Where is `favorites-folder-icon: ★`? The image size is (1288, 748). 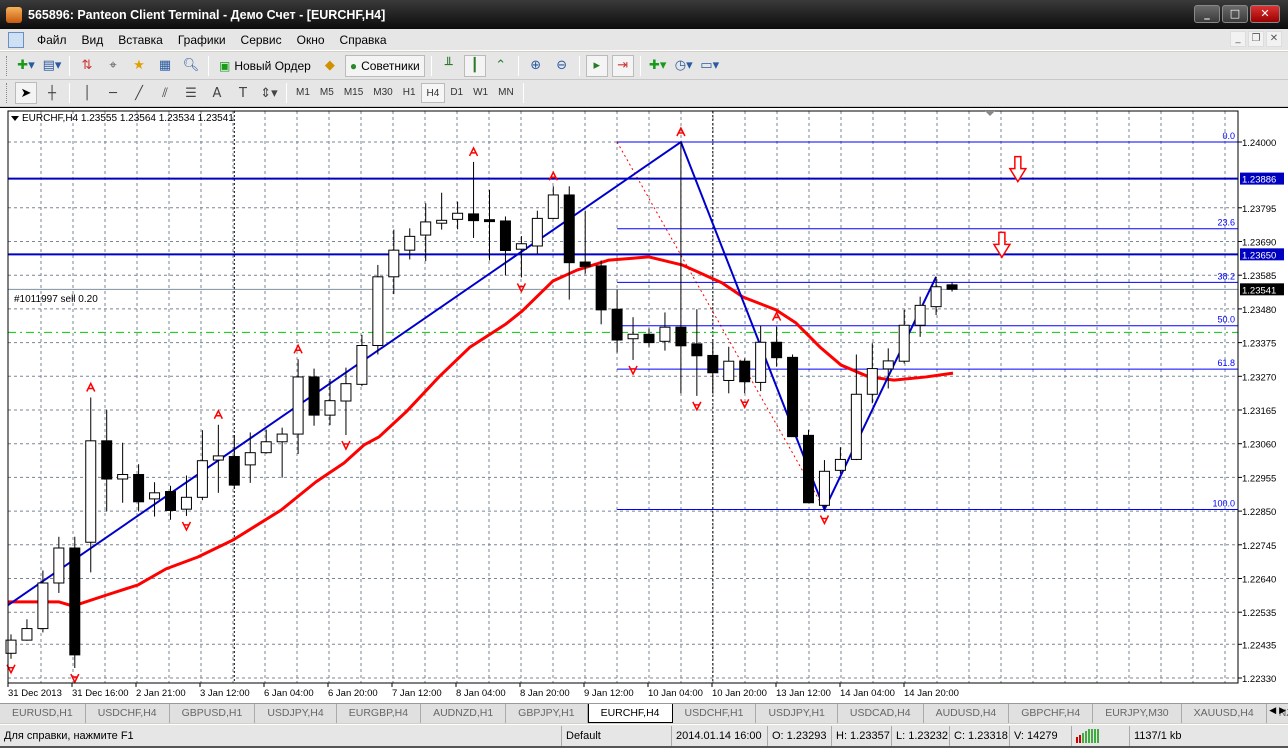 favorites-folder-icon: ★ is located at coordinates (139, 66).